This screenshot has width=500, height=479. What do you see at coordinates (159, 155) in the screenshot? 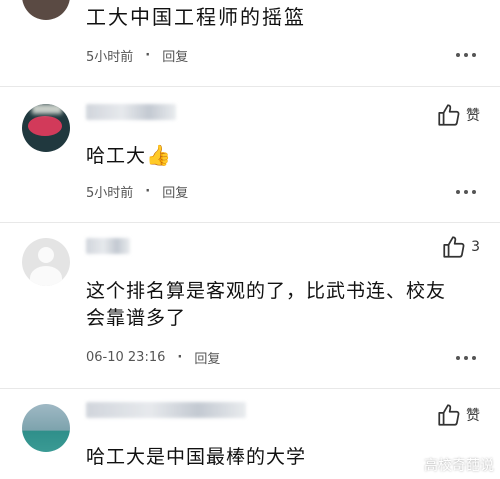
I see `thumbs-up-emoji: 👍` at bounding box center [159, 155].